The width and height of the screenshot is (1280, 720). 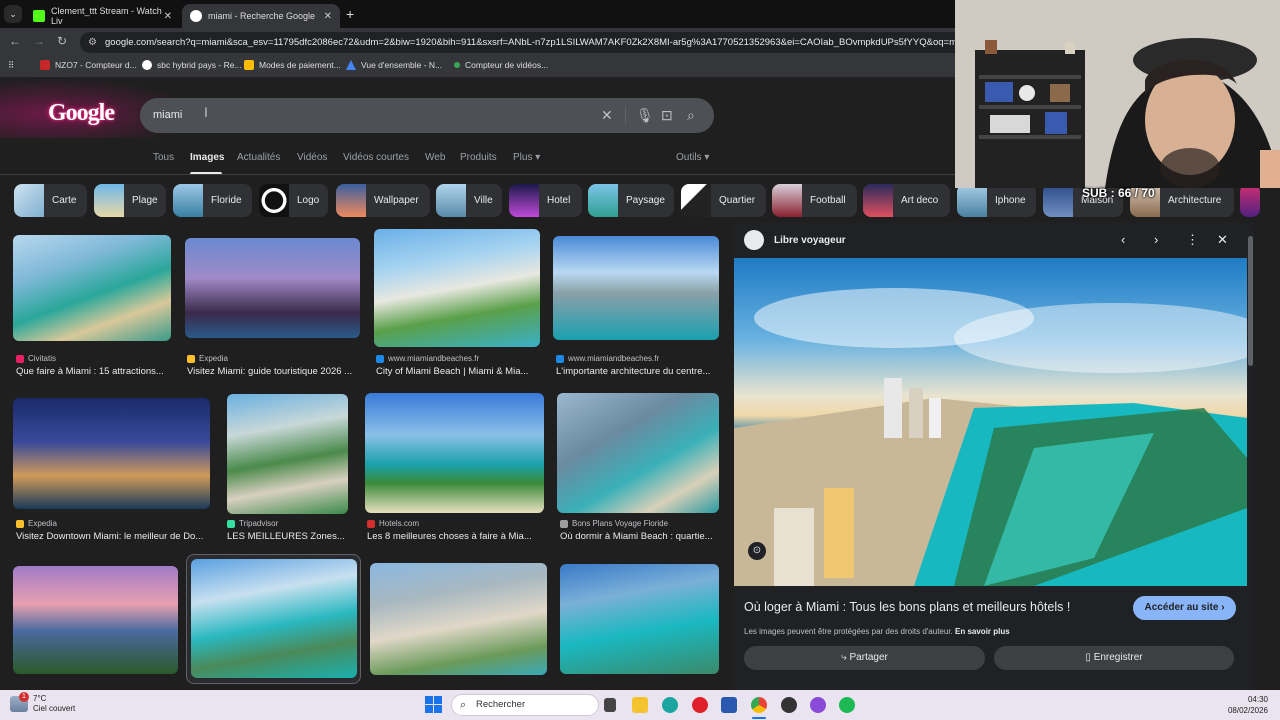 What do you see at coordinates (163, 157) in the screenshot?
I see `tab-all: Tous` at bounding box center [163, 157].